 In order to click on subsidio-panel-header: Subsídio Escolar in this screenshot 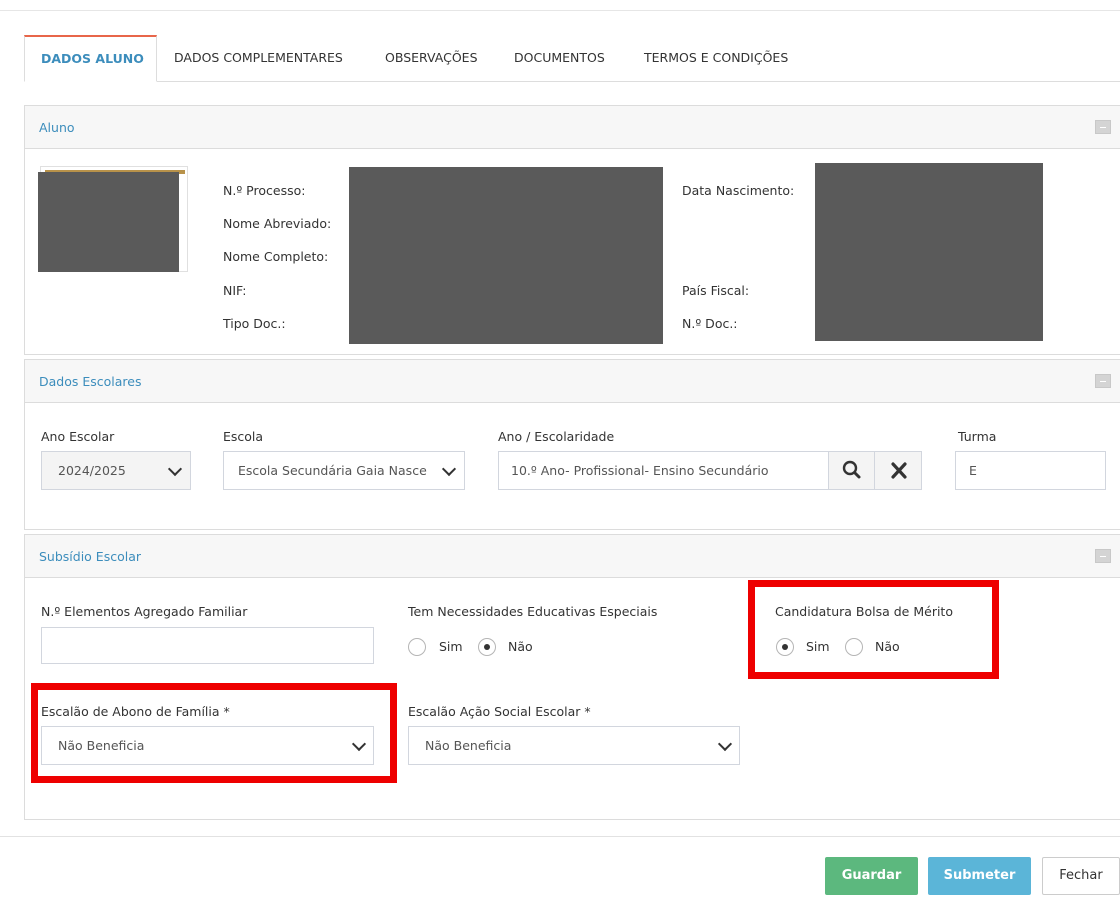, I will do `click(572, 556)`.